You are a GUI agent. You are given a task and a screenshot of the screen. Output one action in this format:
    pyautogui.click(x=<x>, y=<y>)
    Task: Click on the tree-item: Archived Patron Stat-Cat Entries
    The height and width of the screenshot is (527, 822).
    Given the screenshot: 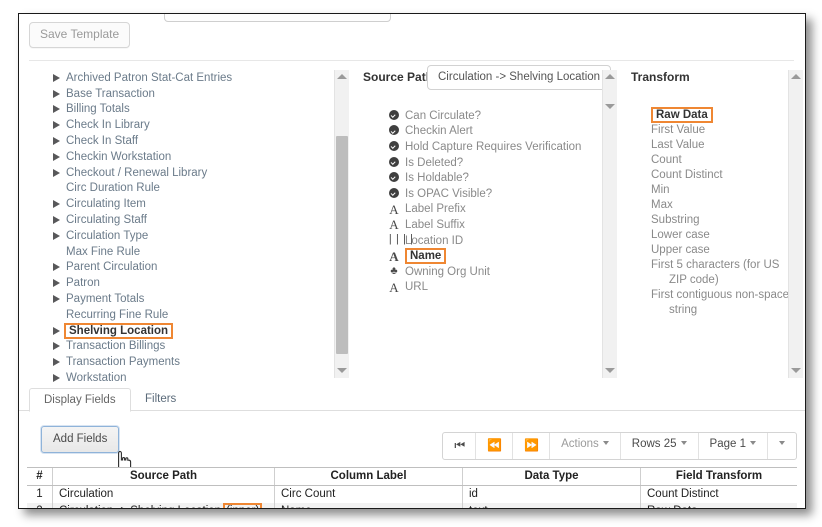 What is the action you would take?
    pyautogui.click(x=193, y=78)
    